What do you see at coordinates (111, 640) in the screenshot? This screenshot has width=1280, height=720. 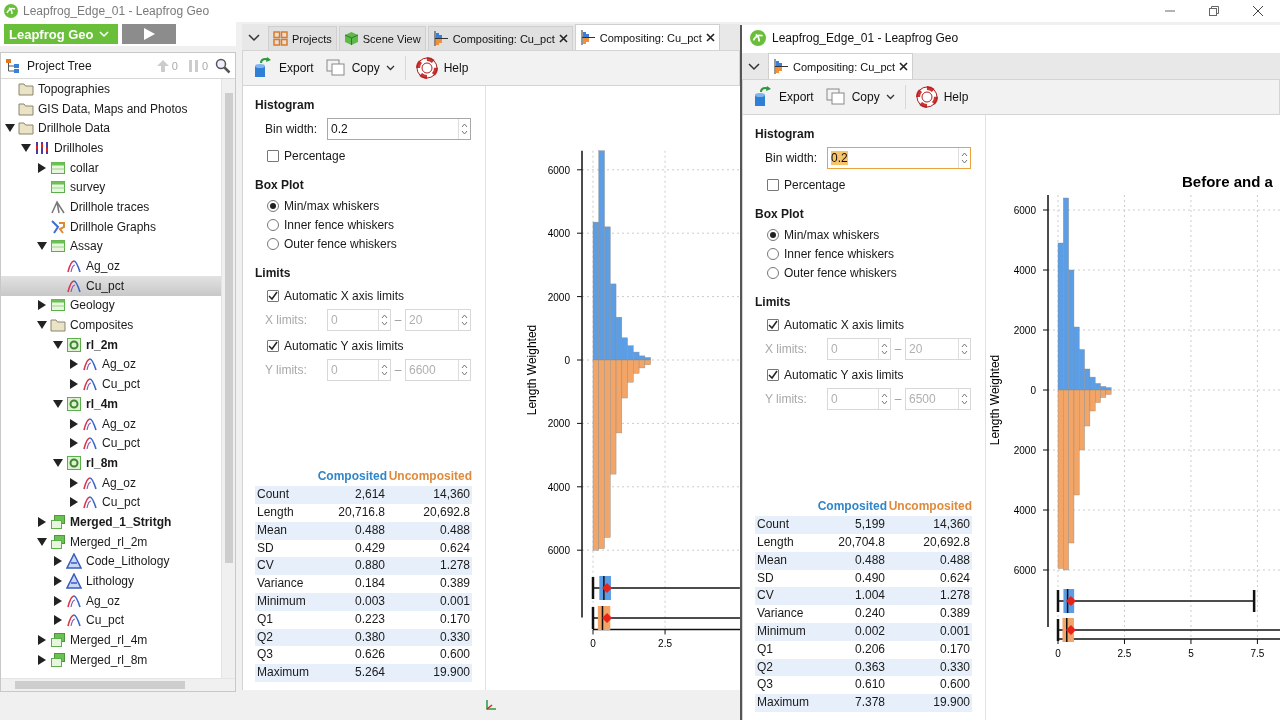 I see `tree-item: Merged_rl_4m` at bounding box center [111, 640].